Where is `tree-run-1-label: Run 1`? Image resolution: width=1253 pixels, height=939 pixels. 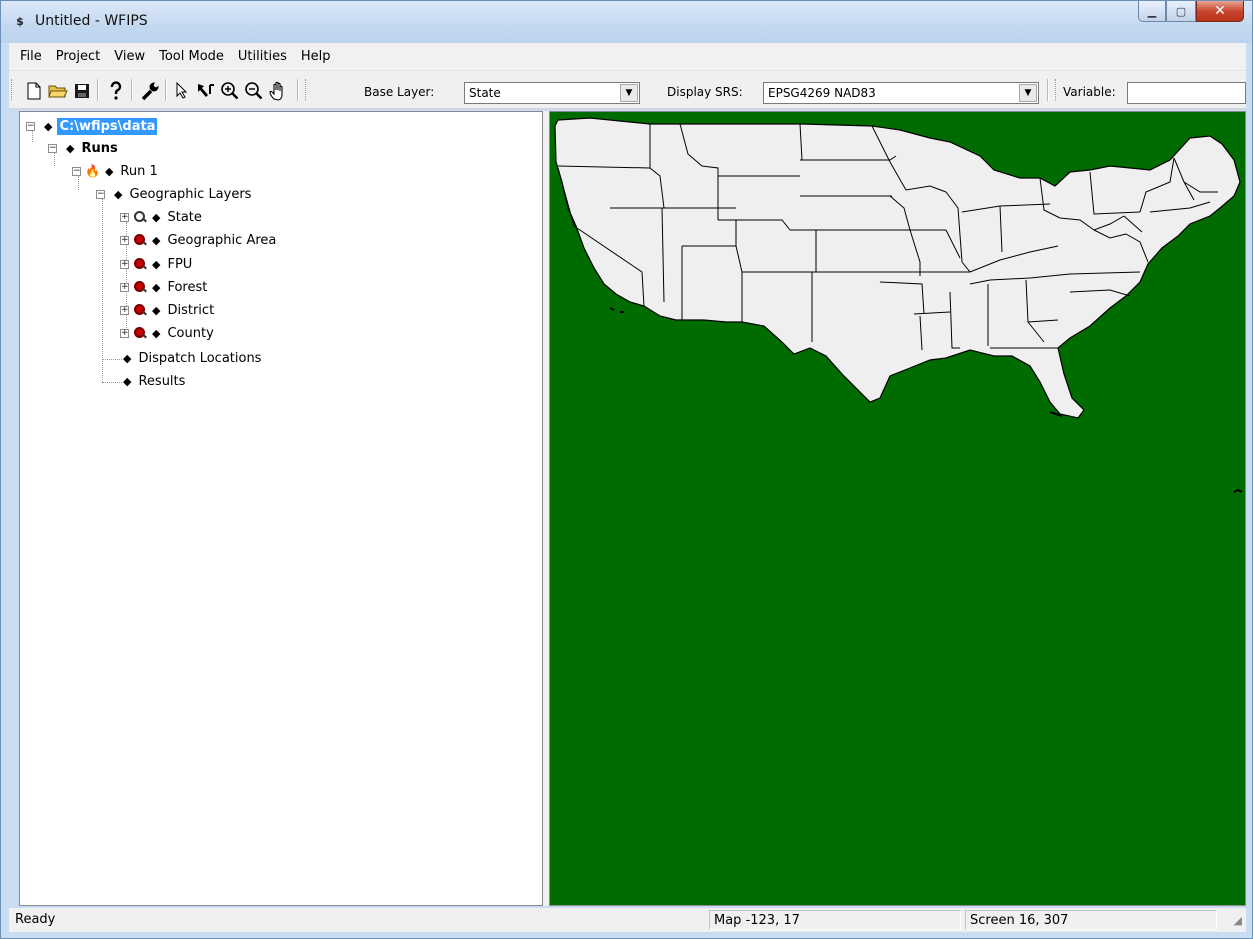 tree-run-1-label: Run 1 is located at coordinates (138, 171).